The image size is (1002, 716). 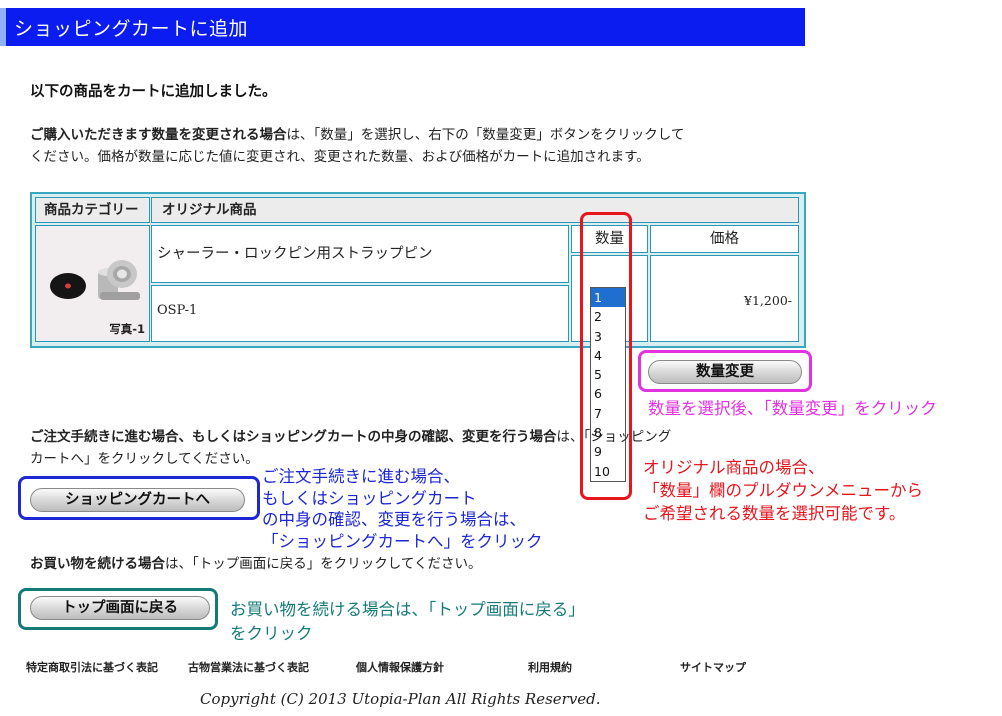 I want to click on page-title: ショッピングカートに追加, so click(x=131, y=29).